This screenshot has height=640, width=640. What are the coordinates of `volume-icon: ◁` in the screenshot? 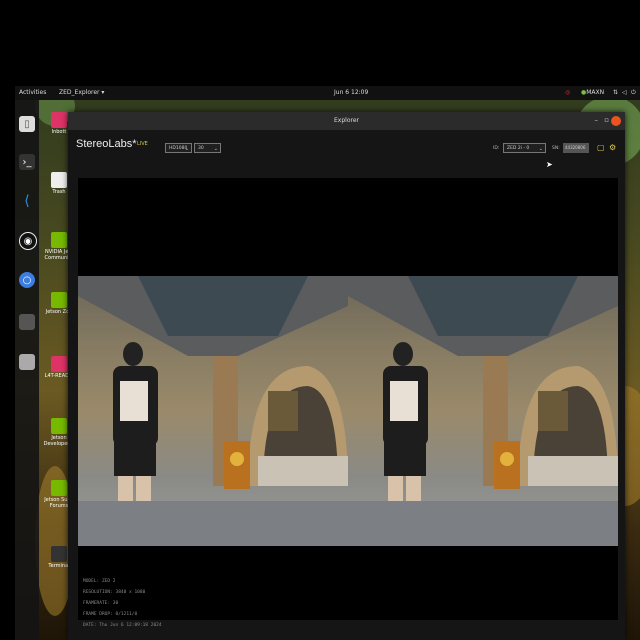 It's located at (624, 92).